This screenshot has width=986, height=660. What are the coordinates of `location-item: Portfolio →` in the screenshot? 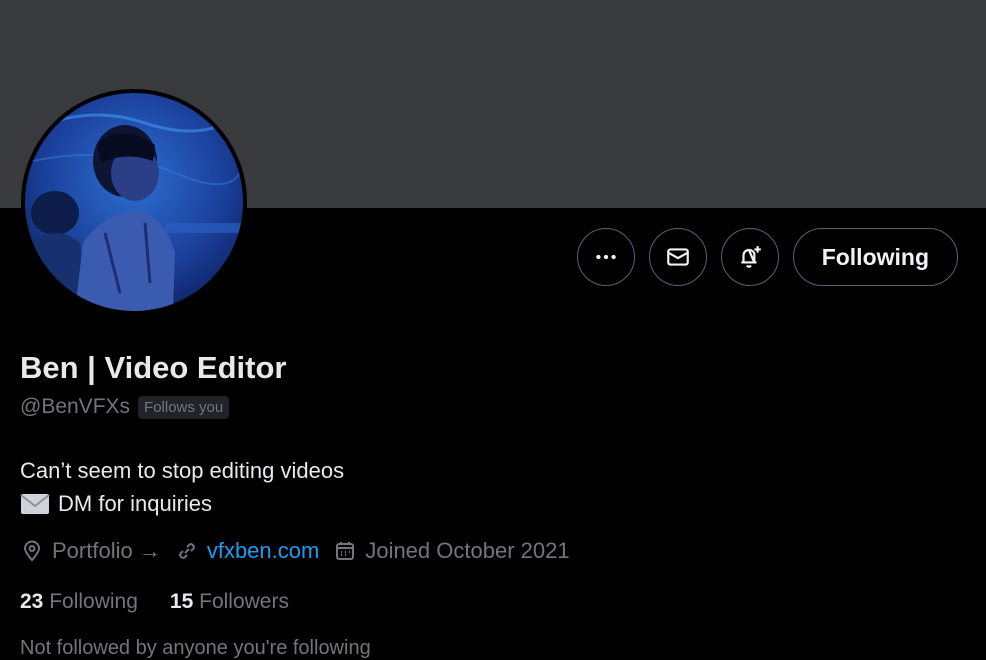 It's located at (90, 551).